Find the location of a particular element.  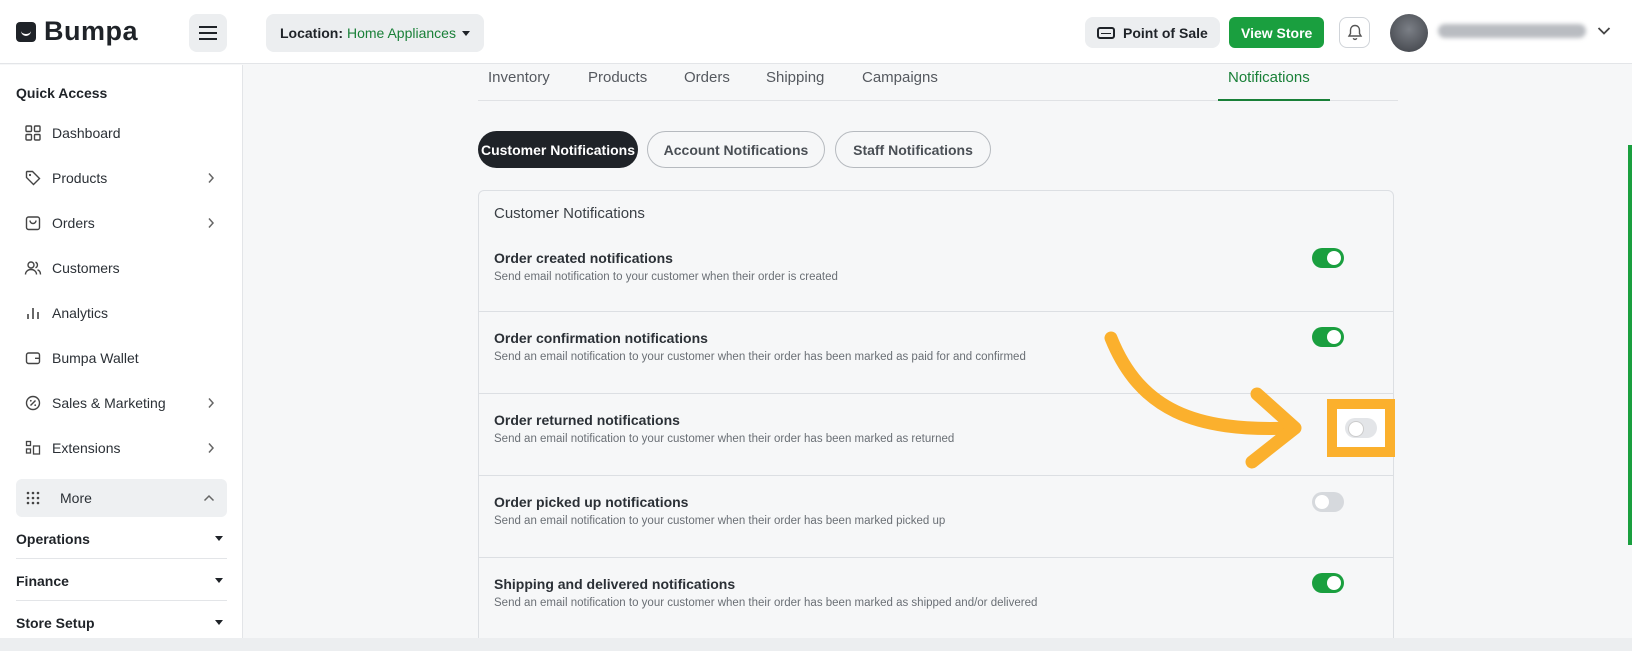

percent-icon is located at coordinates (33, 403).